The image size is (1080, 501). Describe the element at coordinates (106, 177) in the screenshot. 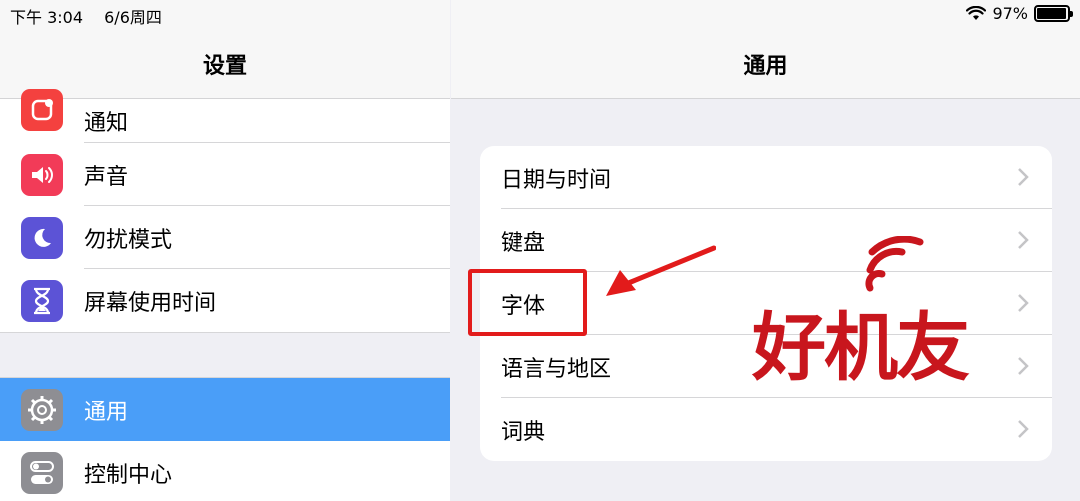

I see `sidebar-item-label: 声音` at that location.